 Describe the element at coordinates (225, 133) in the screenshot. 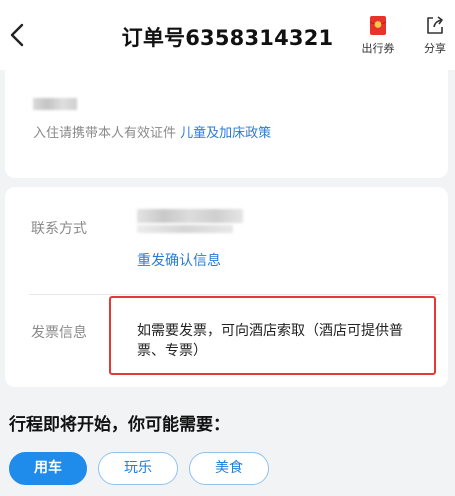

I see `child-policy-link: 儿童及加床政策` at that location.